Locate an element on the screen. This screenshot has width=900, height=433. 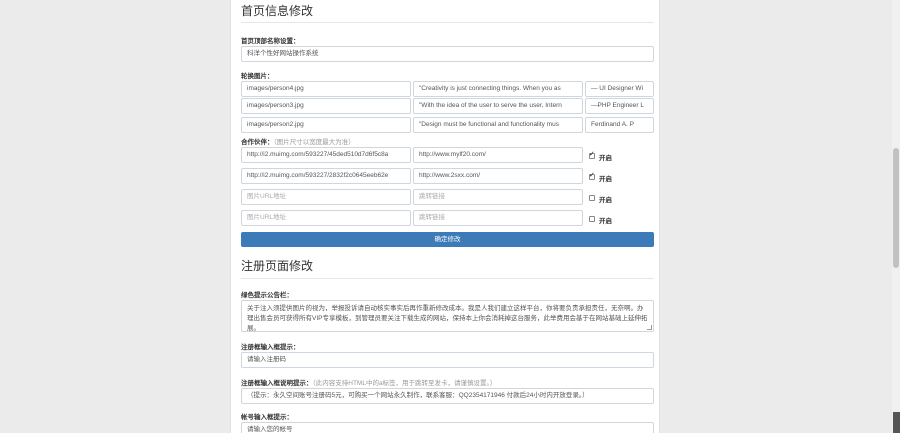
input-hint-field: 请输入注册码 is located at coordinates (447, 360).